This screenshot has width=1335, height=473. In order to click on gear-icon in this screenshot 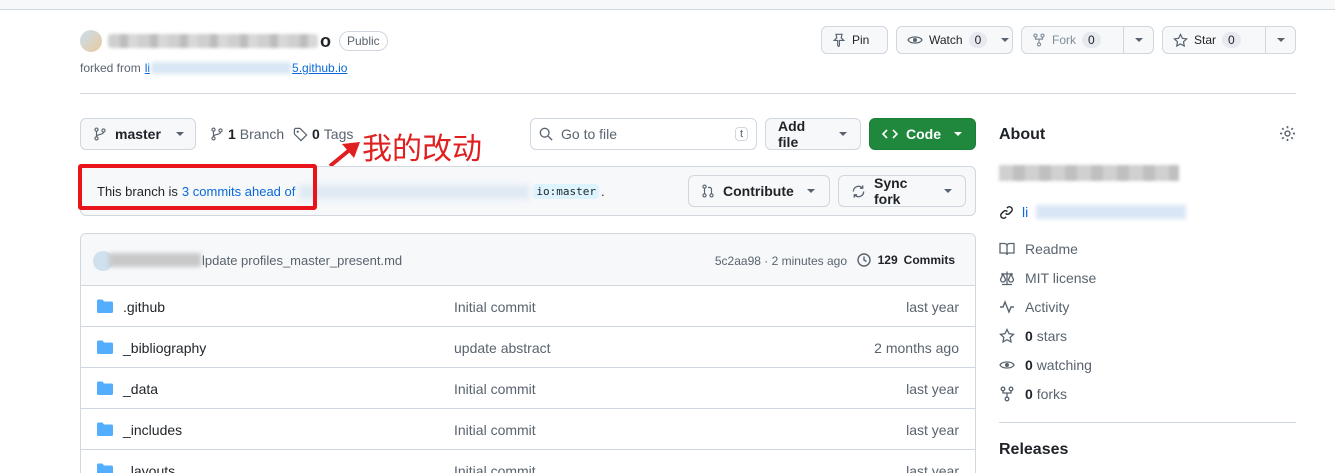, I will do `click(1287, 133)`.